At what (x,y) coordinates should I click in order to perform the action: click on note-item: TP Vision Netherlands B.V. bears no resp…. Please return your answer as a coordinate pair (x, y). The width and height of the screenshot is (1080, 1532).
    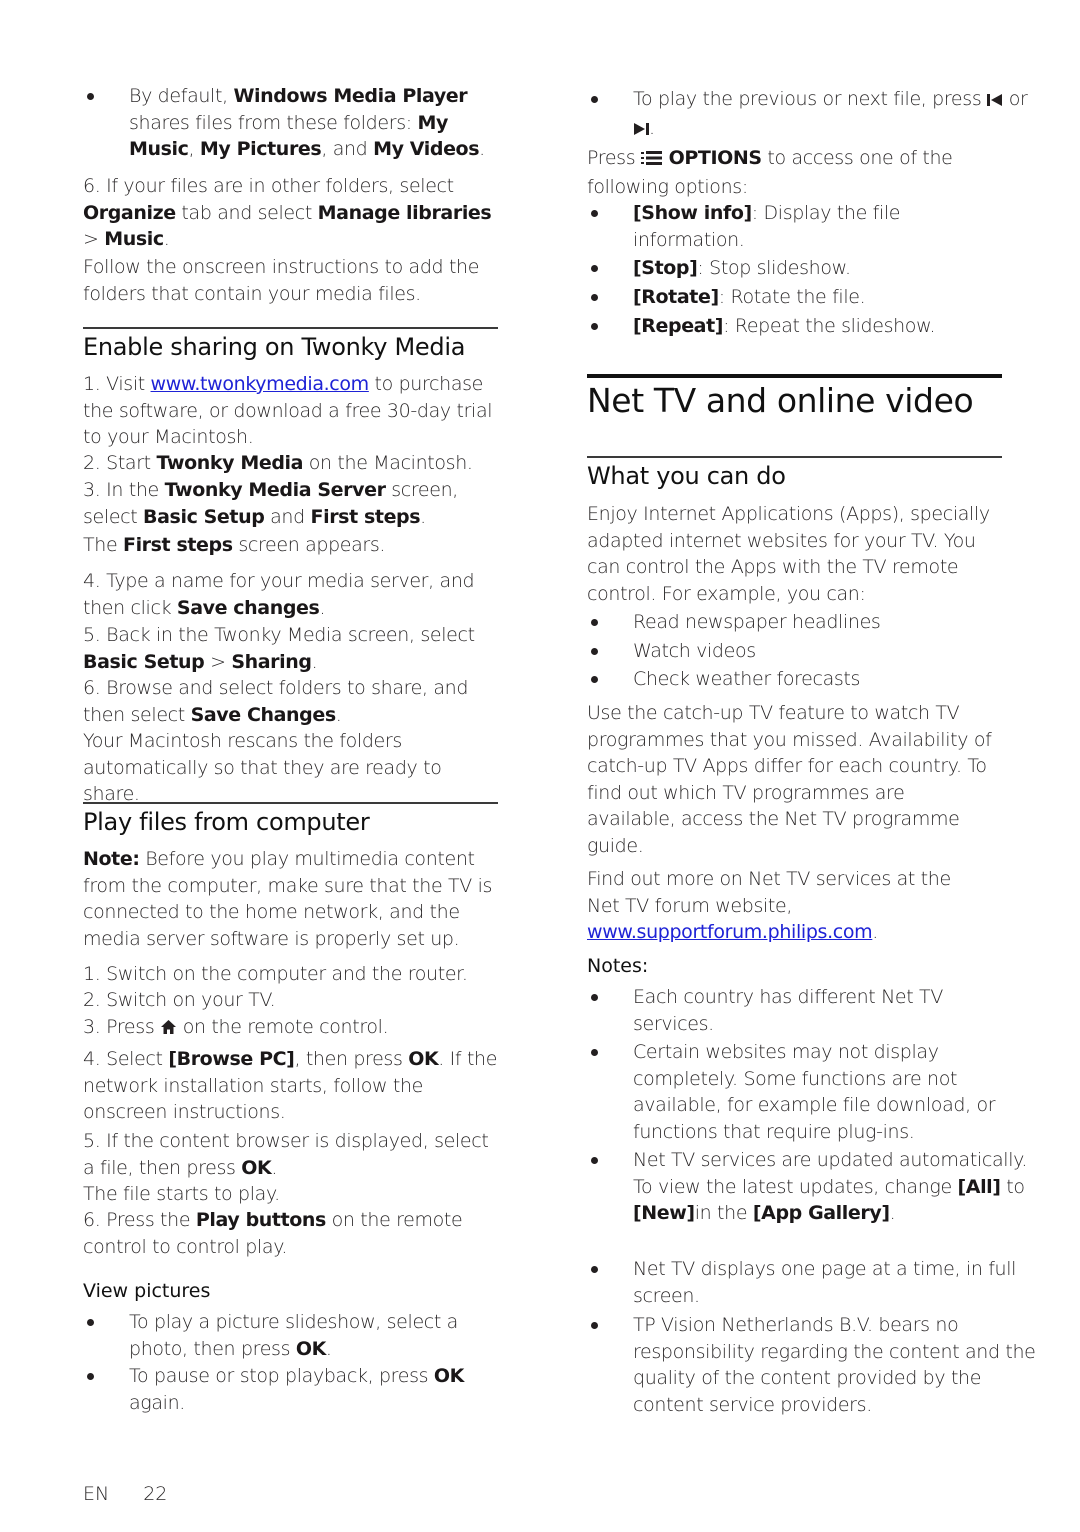
    Looking at the image, I should click on (817, 1365).